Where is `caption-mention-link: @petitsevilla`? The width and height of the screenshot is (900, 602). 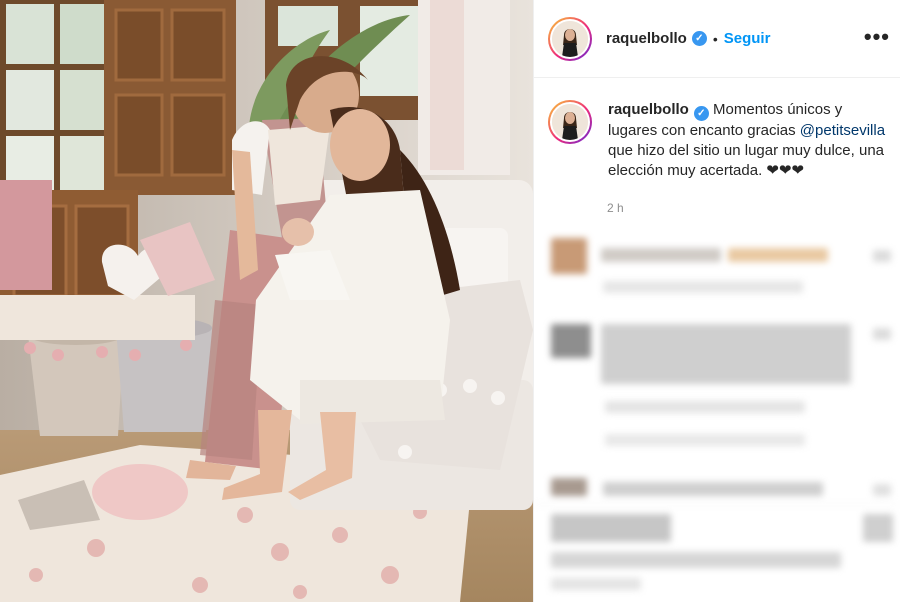 caption-mention-link: @petitsevilla is located at coordinates (842, 130).